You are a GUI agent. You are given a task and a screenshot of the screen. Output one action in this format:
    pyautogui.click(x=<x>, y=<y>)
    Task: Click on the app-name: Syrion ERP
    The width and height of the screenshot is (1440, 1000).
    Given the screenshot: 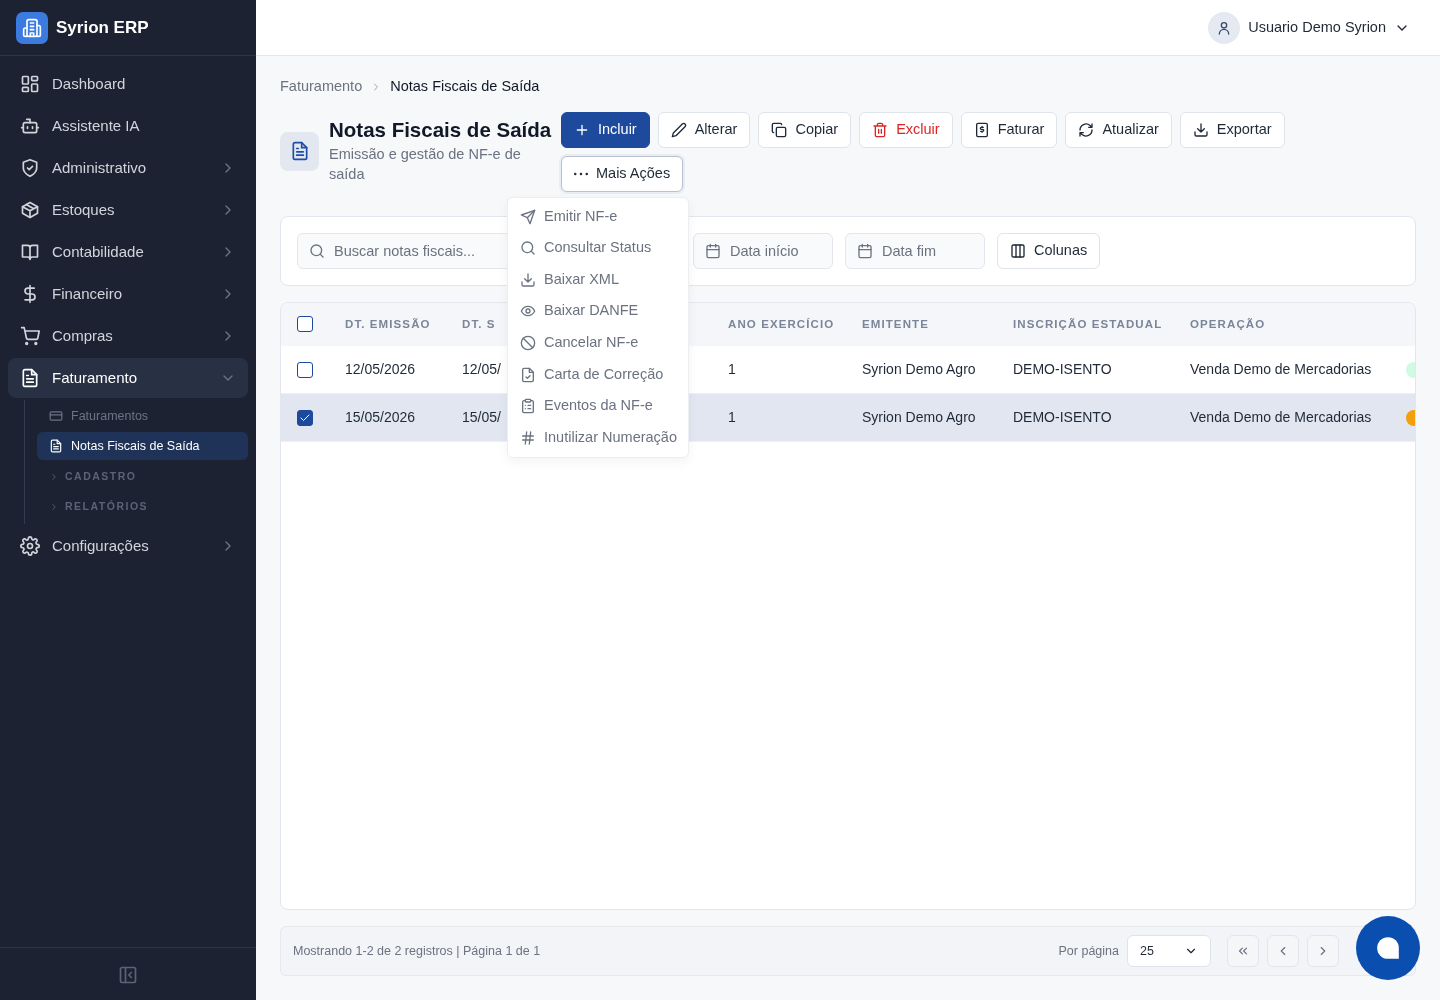 What is the action you would take?
    pyautogui.click(x=102, y=27)
    